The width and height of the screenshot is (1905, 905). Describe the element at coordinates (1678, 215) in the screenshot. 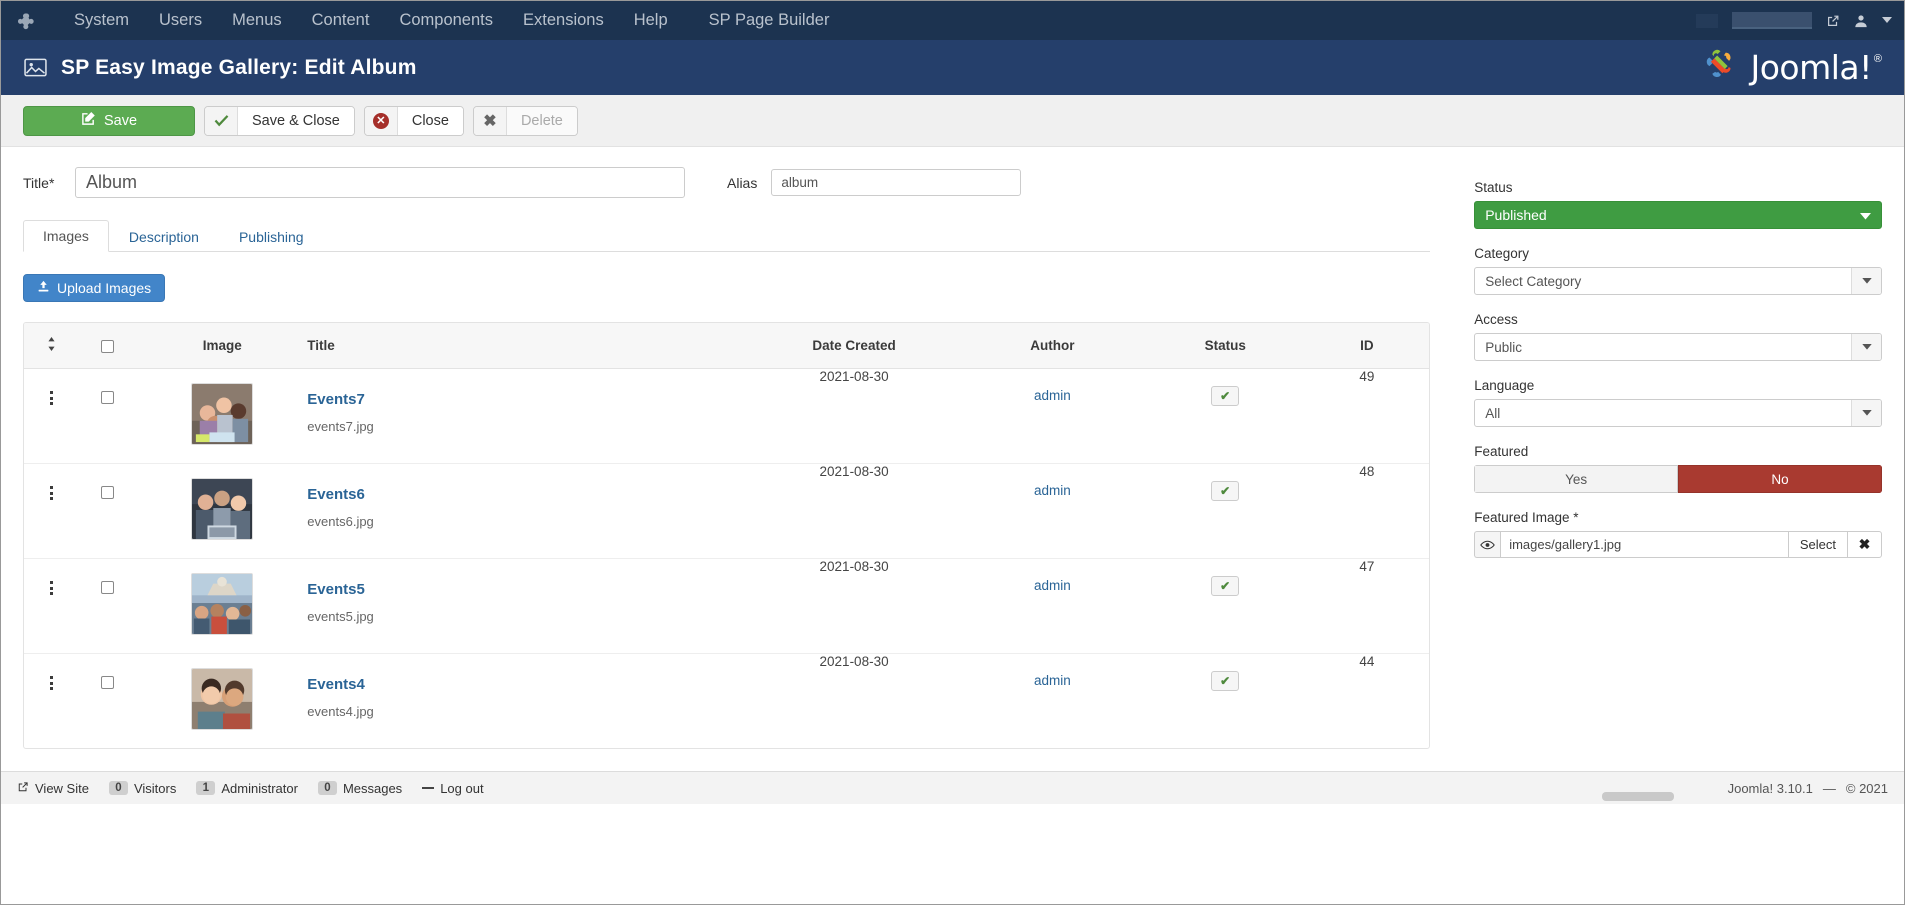

I see `status-select: Published` at that location.